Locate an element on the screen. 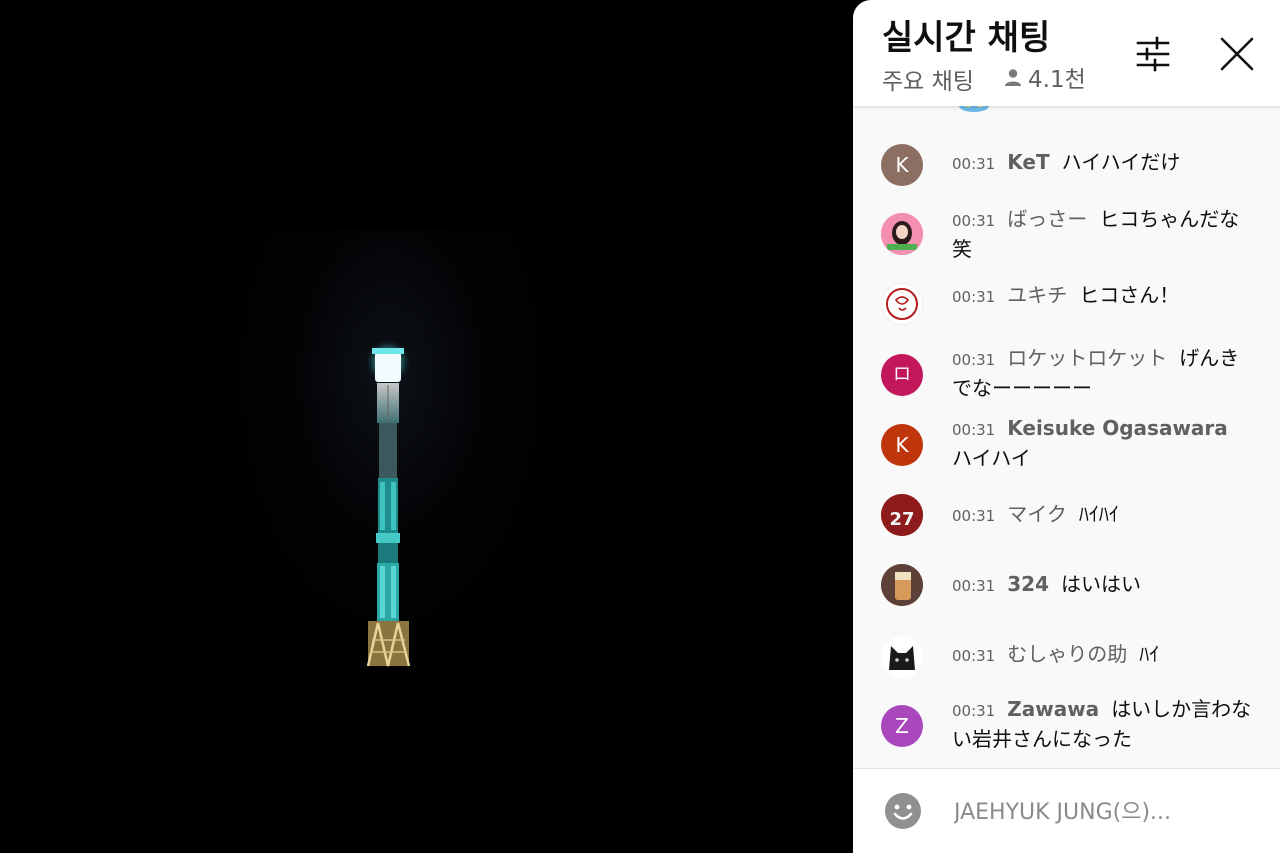 The height and width of the screenshot is (853, 1280). chat-message: K 00:31 KeT ハイハイだけ is located at coordinates (1066, 172).